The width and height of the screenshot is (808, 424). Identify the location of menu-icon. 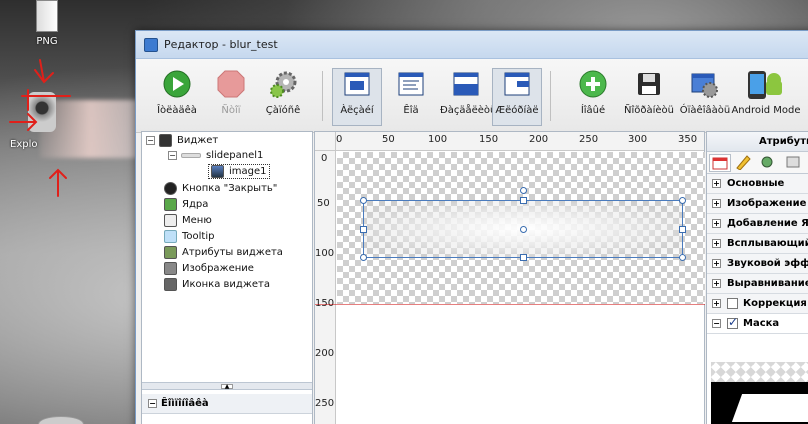
(170, 220).